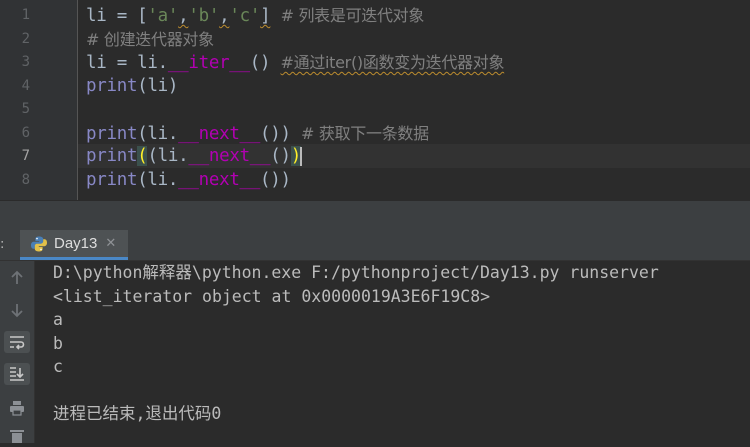  I want to click on line-number: 5, so click(25, 109).